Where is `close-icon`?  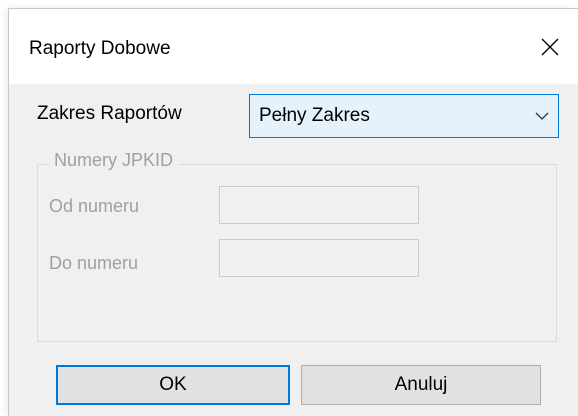 close-icon is located at coordinates (550, 47).